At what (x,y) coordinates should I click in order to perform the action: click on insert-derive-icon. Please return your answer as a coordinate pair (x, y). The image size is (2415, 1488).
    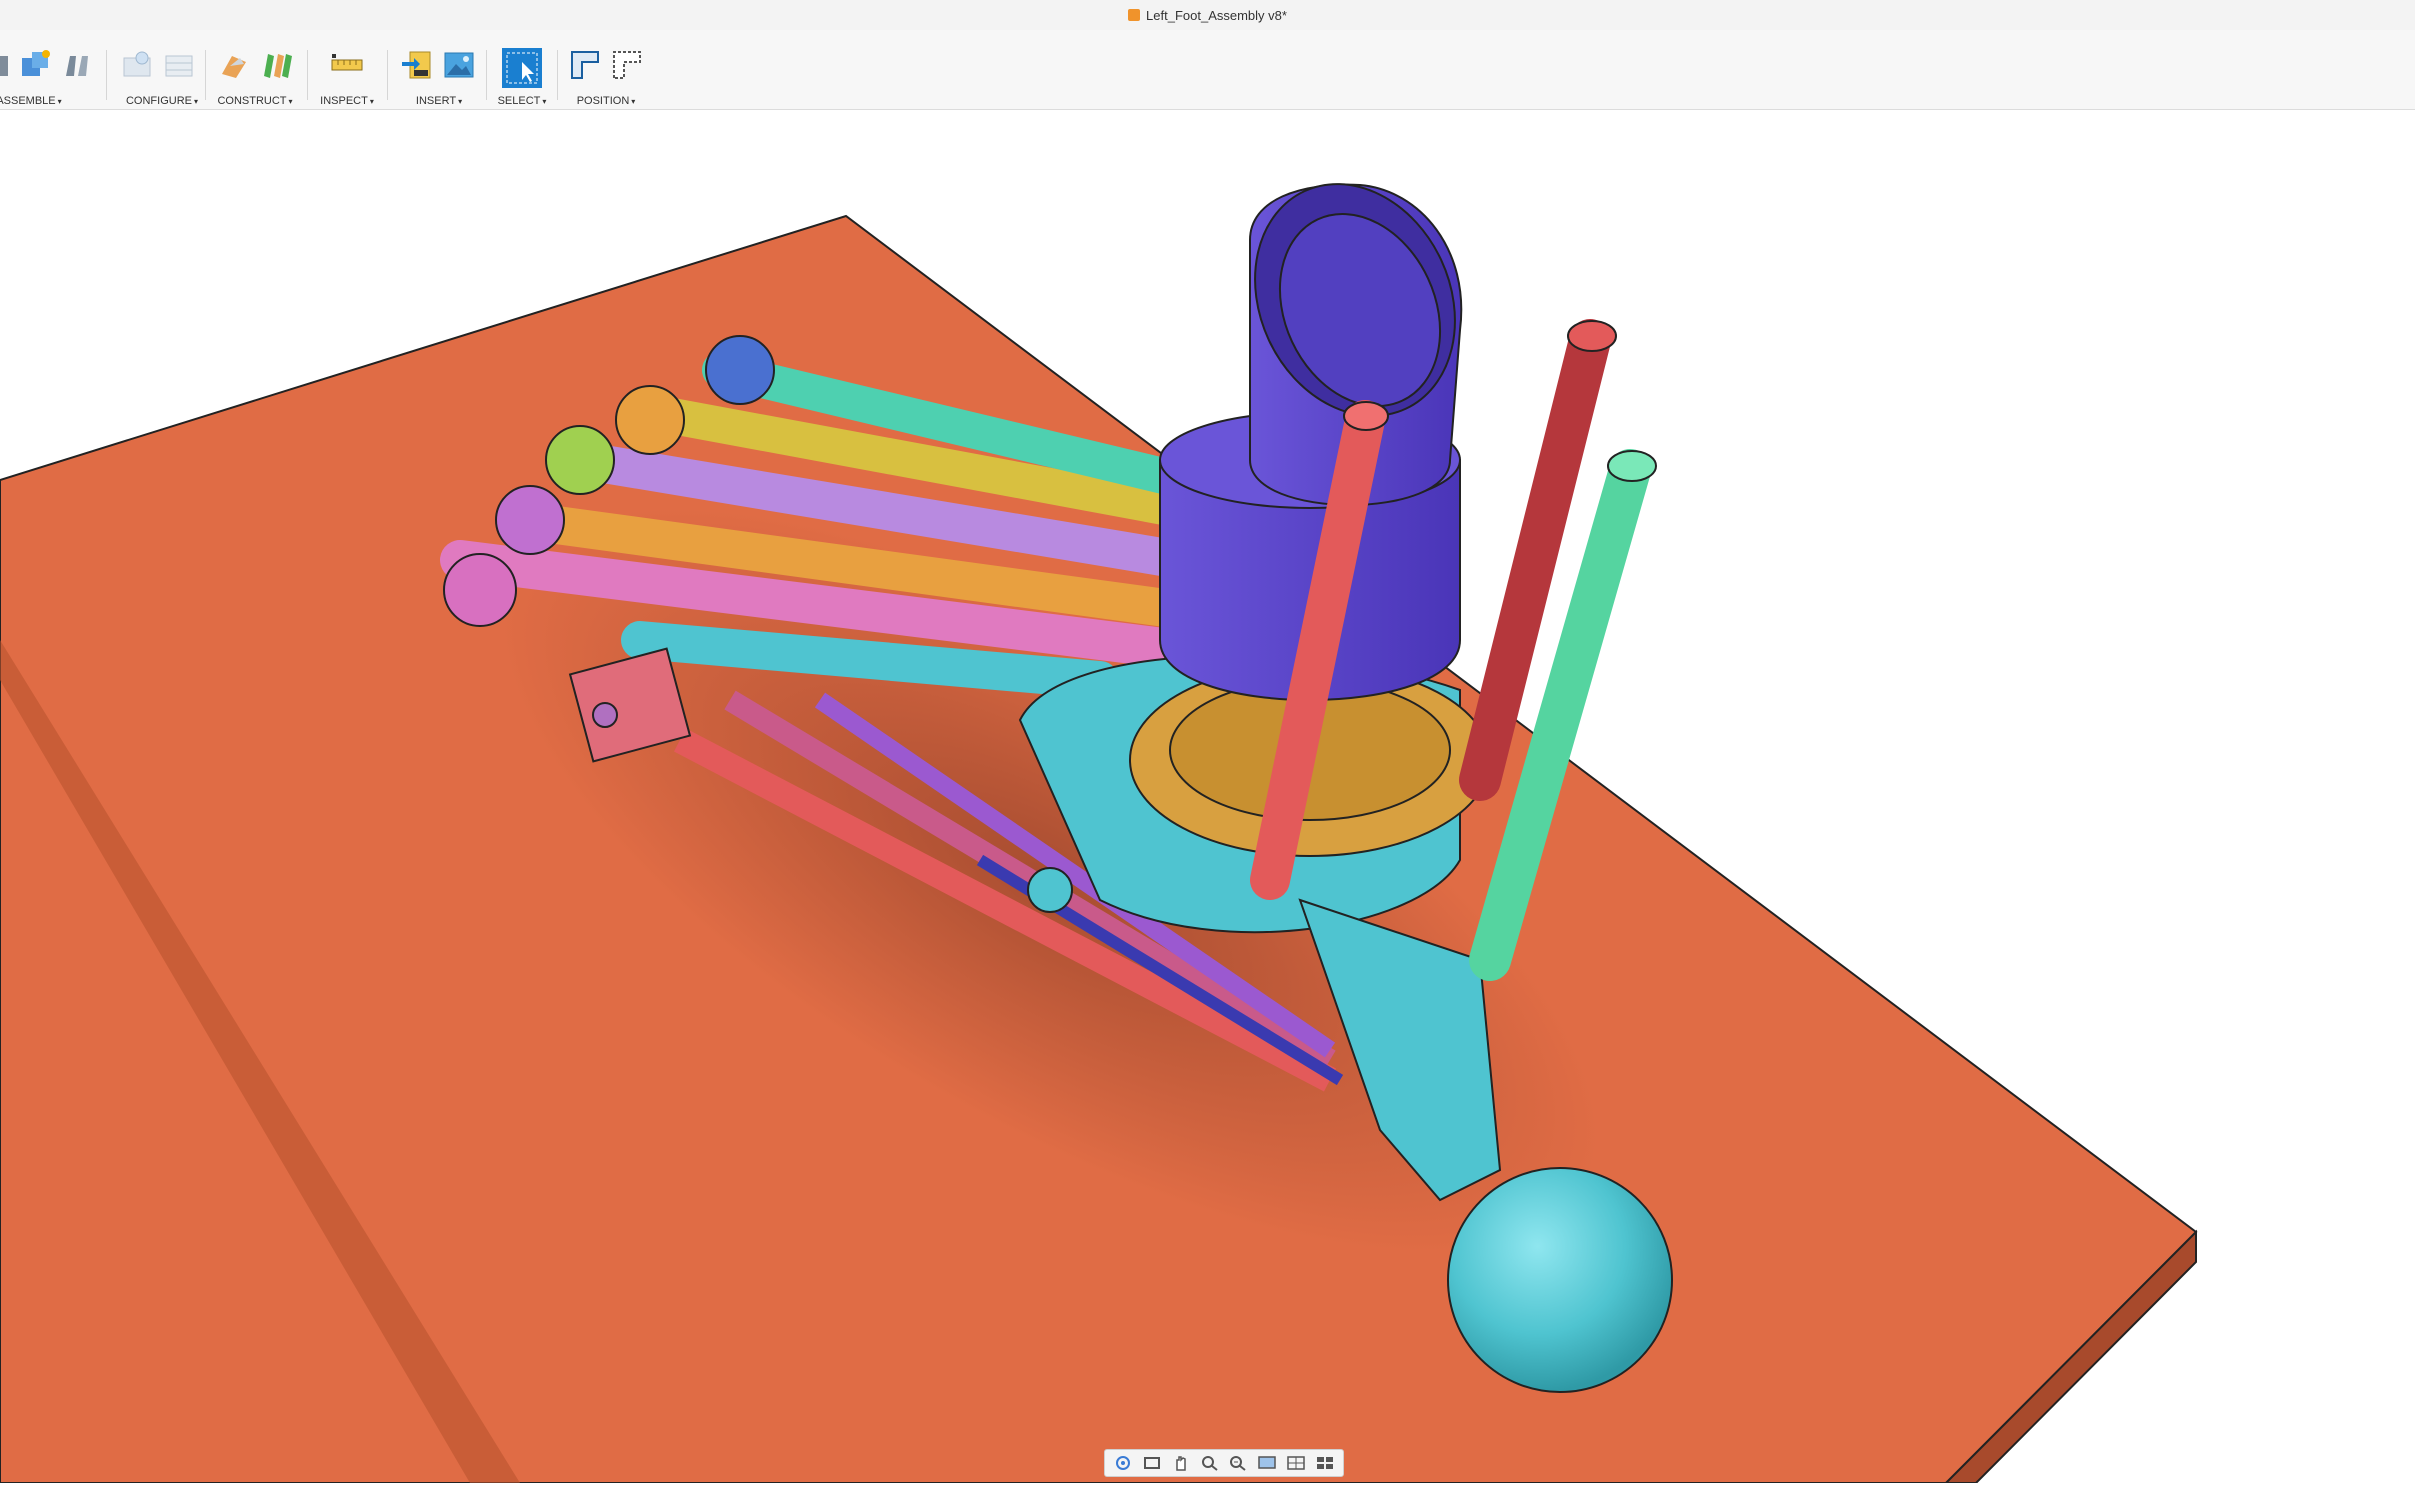
    Looking at the image, I should click on (417, 65).